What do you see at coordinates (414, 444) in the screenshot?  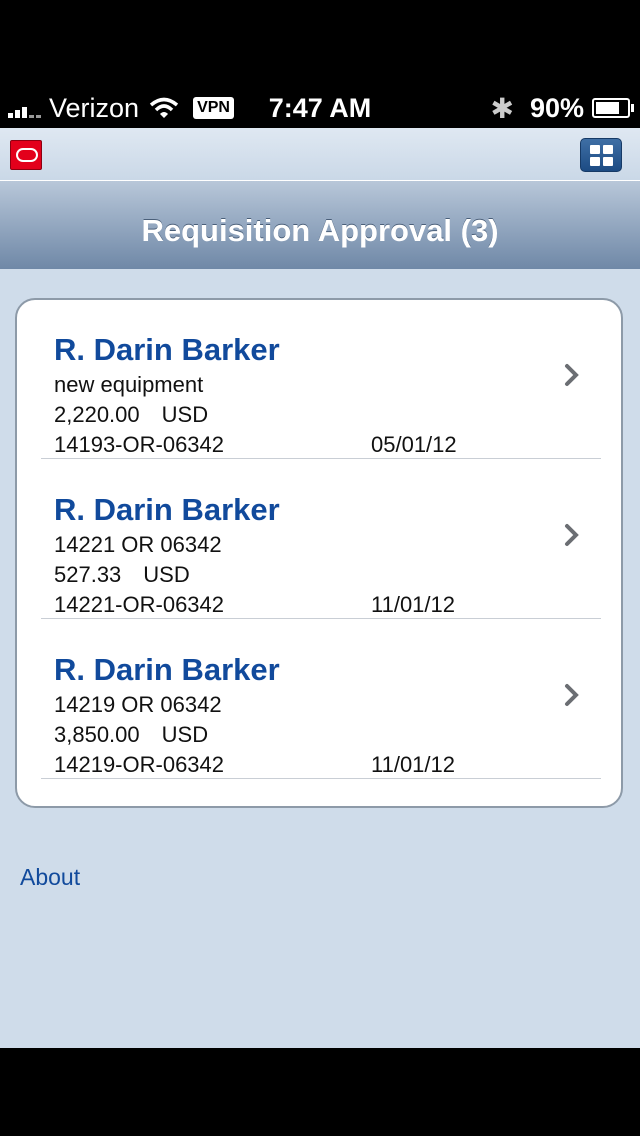 I see `requisition-date: 05/01/12` at bounding box center [414, 444].